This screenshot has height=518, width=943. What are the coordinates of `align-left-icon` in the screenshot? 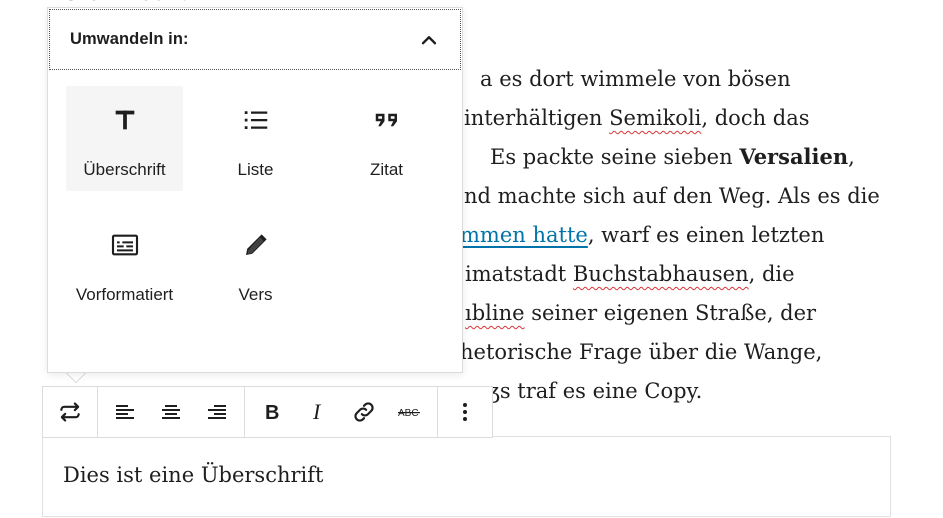 It's located at (125, 412).